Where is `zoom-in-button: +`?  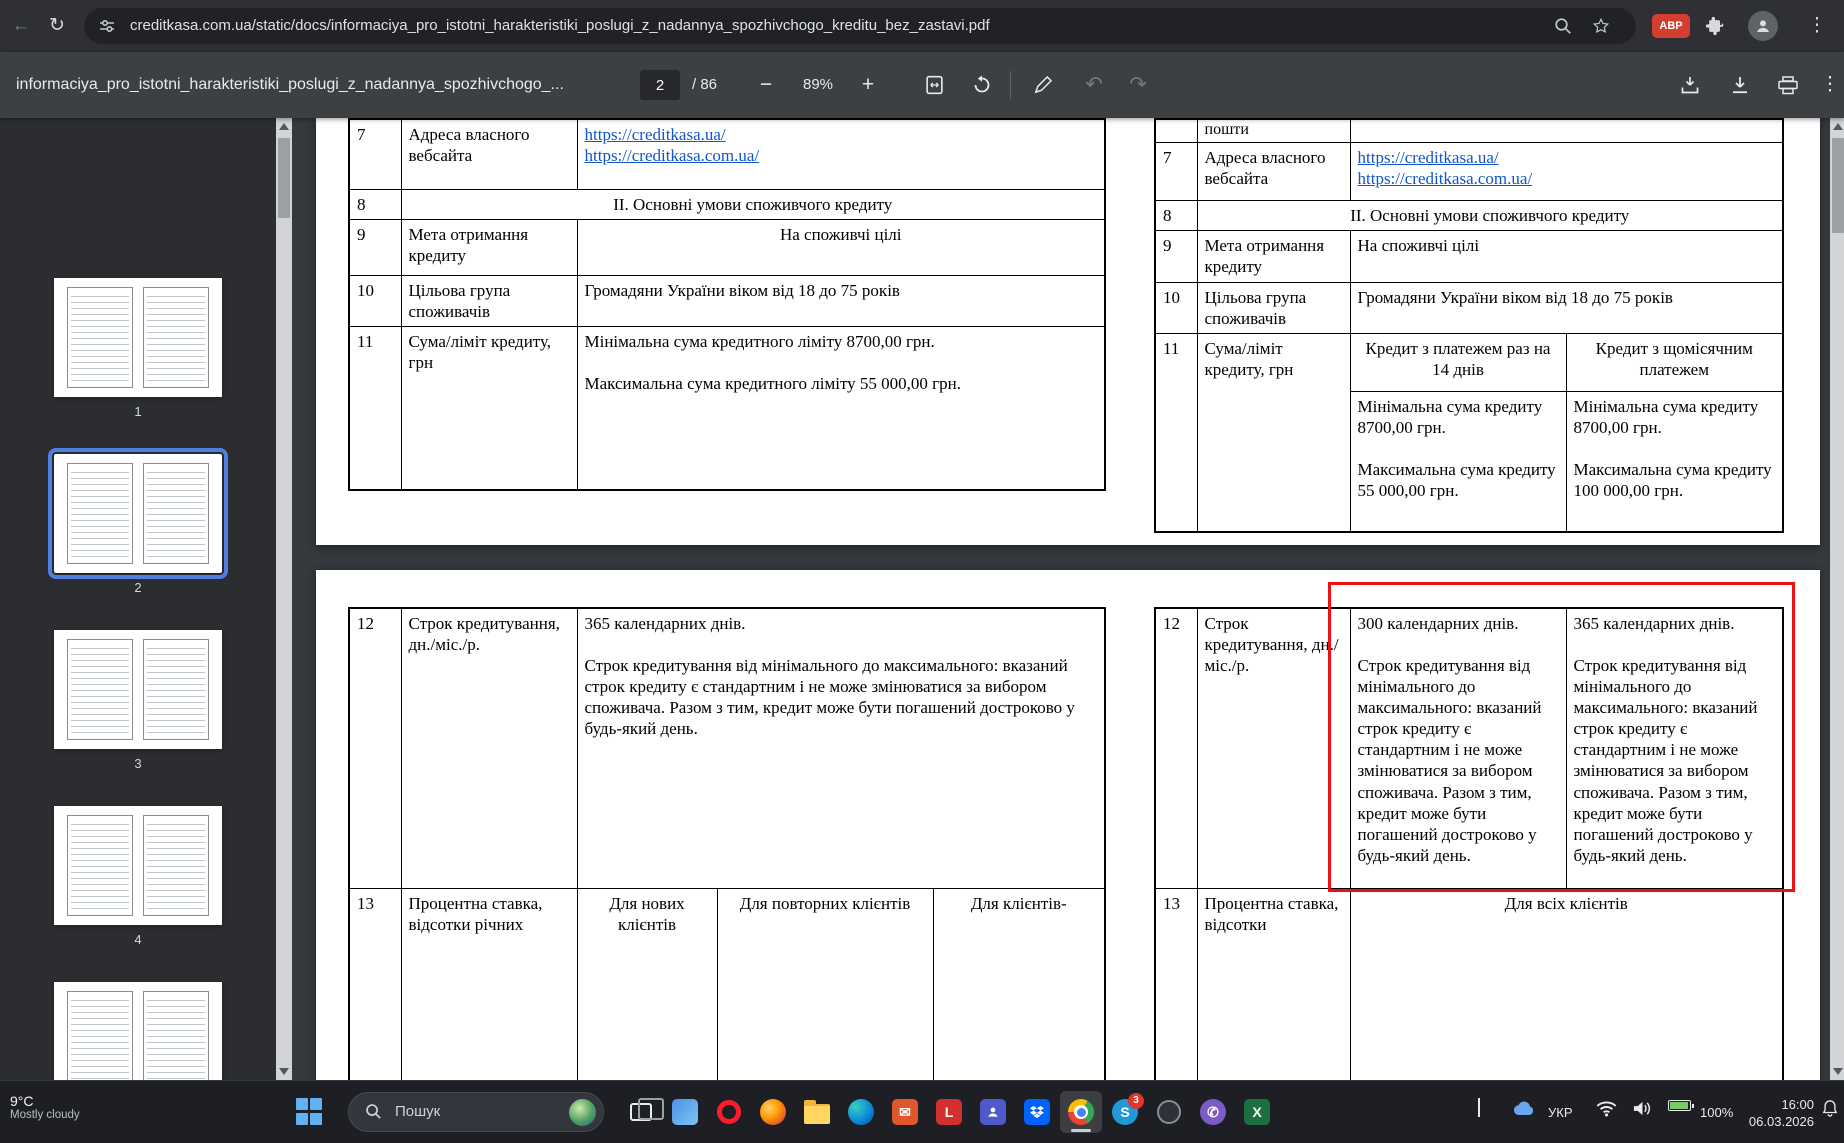
zoom-in-button: + is located at coordinates (868, 85).